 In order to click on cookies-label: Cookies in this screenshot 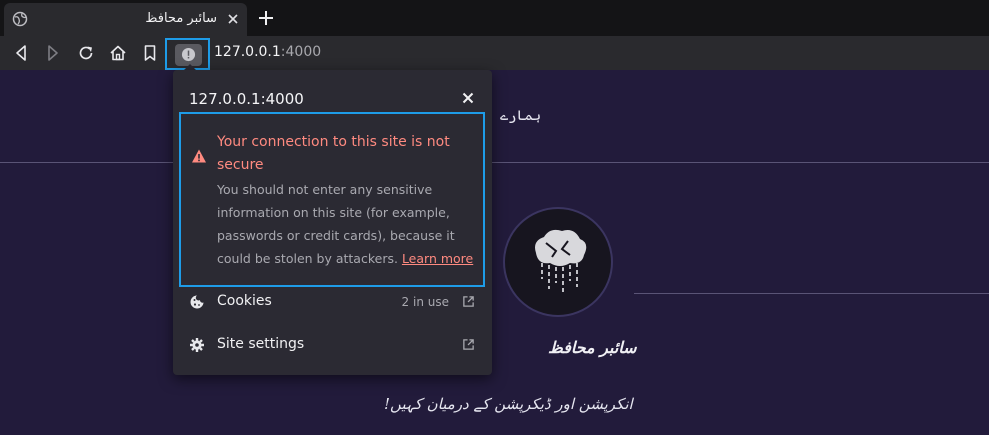, I will do `click(244, 301)`.